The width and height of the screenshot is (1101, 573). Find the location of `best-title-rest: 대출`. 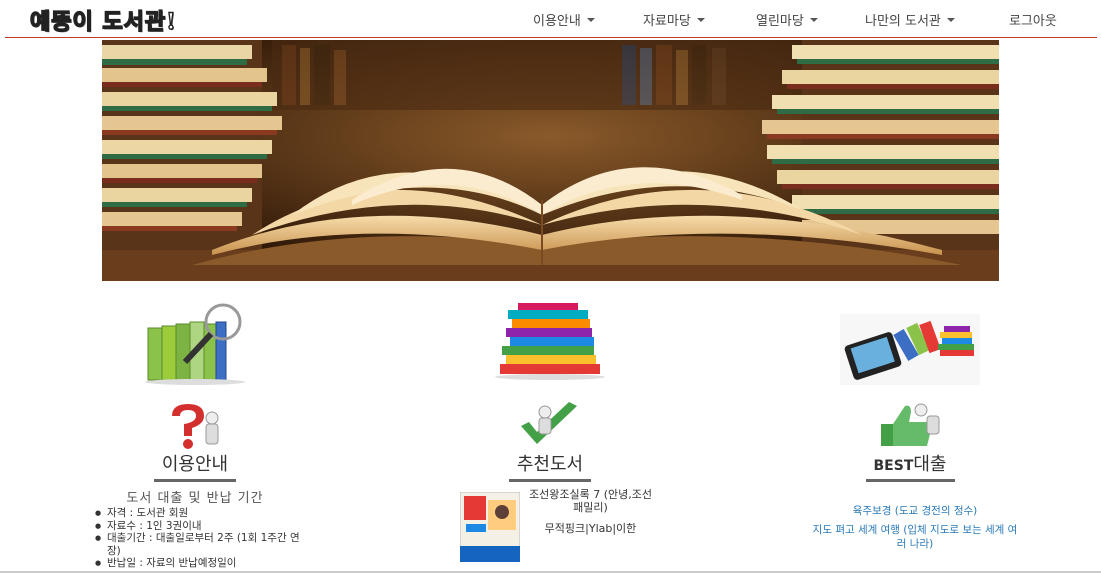

best-title-rest: 대출 is located at coordinates (930, 464).